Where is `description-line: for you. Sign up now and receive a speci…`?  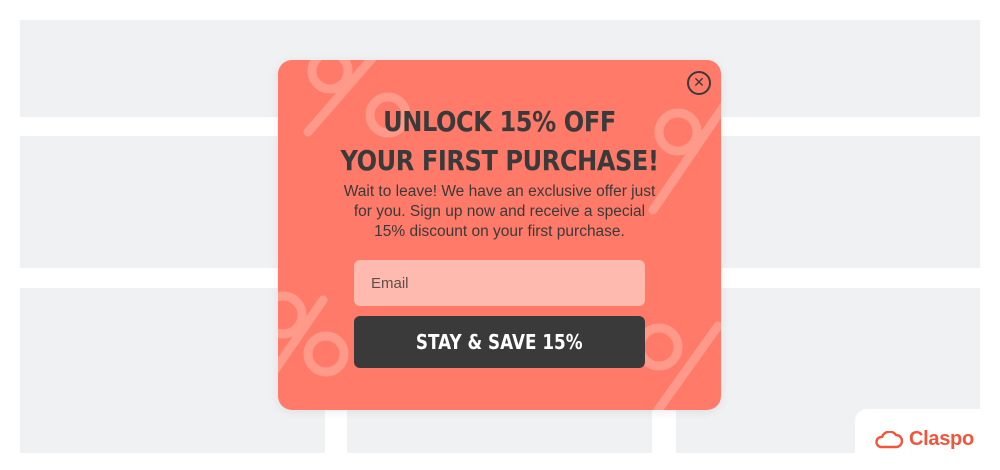
description-line: for you. Sign up now and receive a speci… is located at coordinates (499, 211).